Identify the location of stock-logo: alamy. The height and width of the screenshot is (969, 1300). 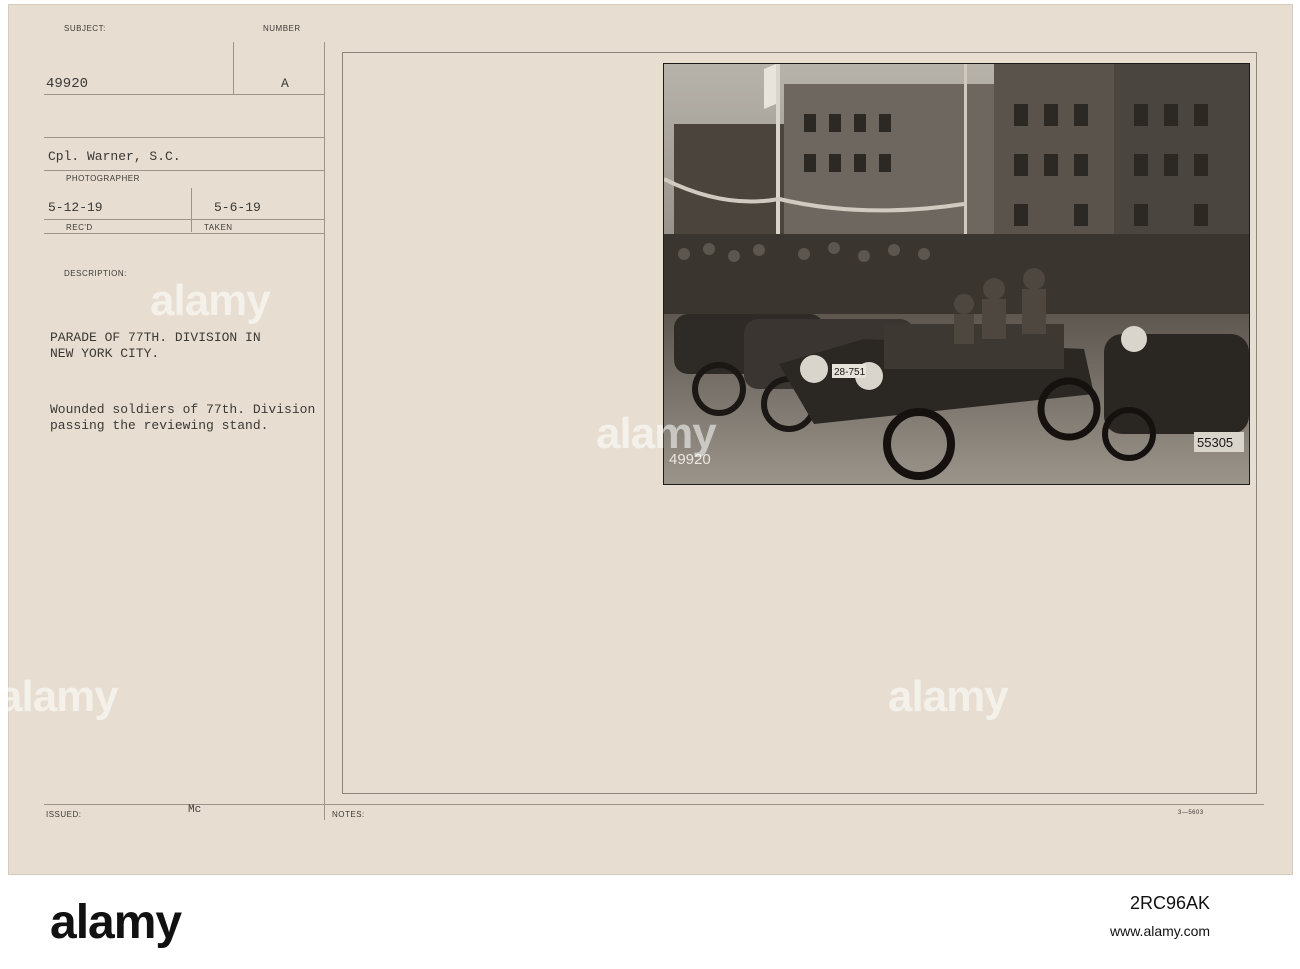
(116, 922).